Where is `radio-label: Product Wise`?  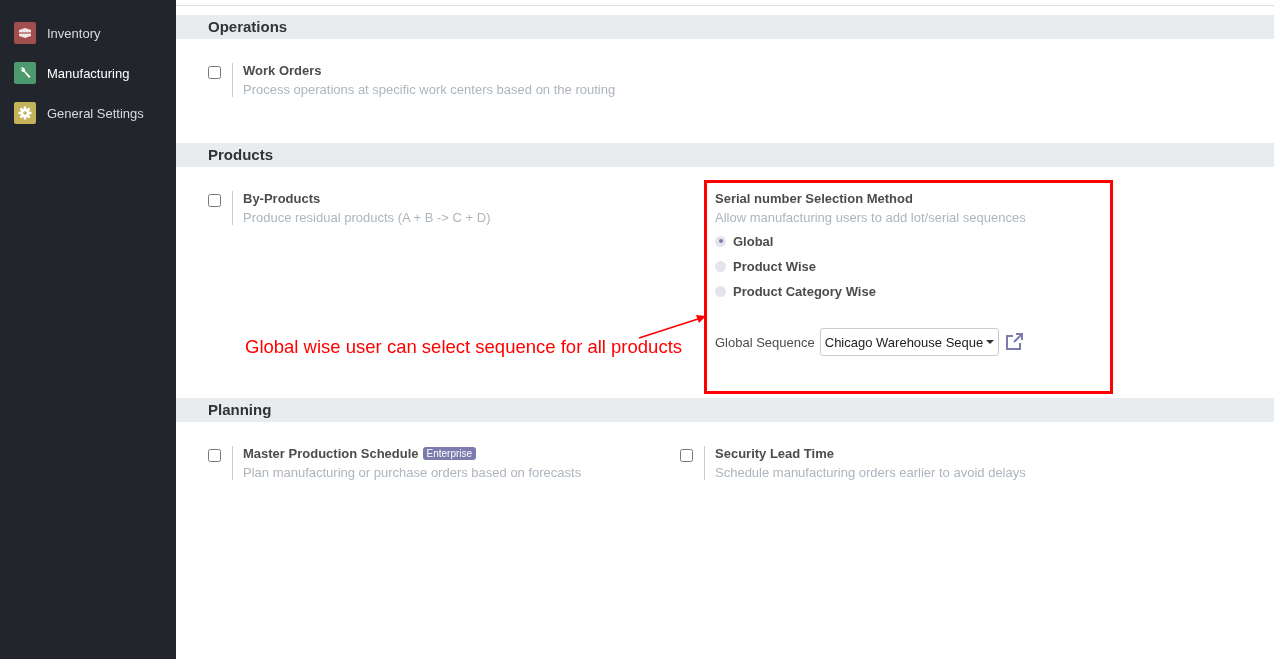 radio-label: Product Wise is located at coordinates (774, 266).